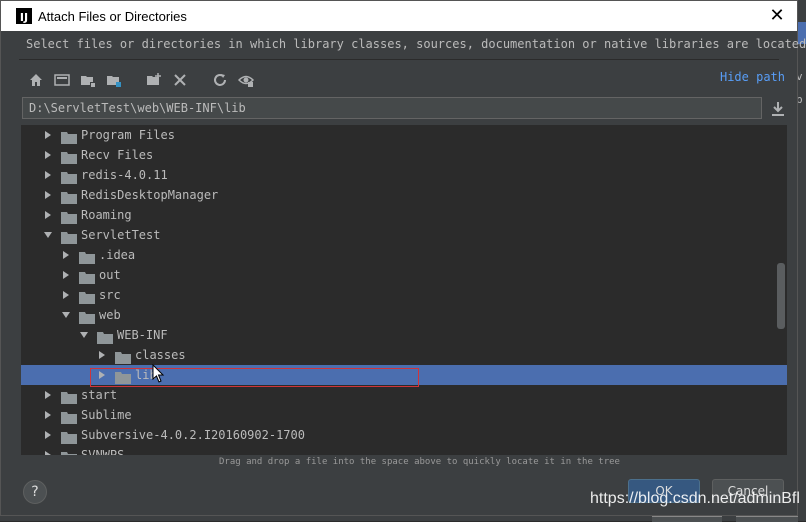 This screenshot has height=522, width=806. What do you see at coordinates (404, 435) in the screenshot?
I see `tree-row: Subversive-4.0.2.I20160902-1700` at bounding box center [404, 435].